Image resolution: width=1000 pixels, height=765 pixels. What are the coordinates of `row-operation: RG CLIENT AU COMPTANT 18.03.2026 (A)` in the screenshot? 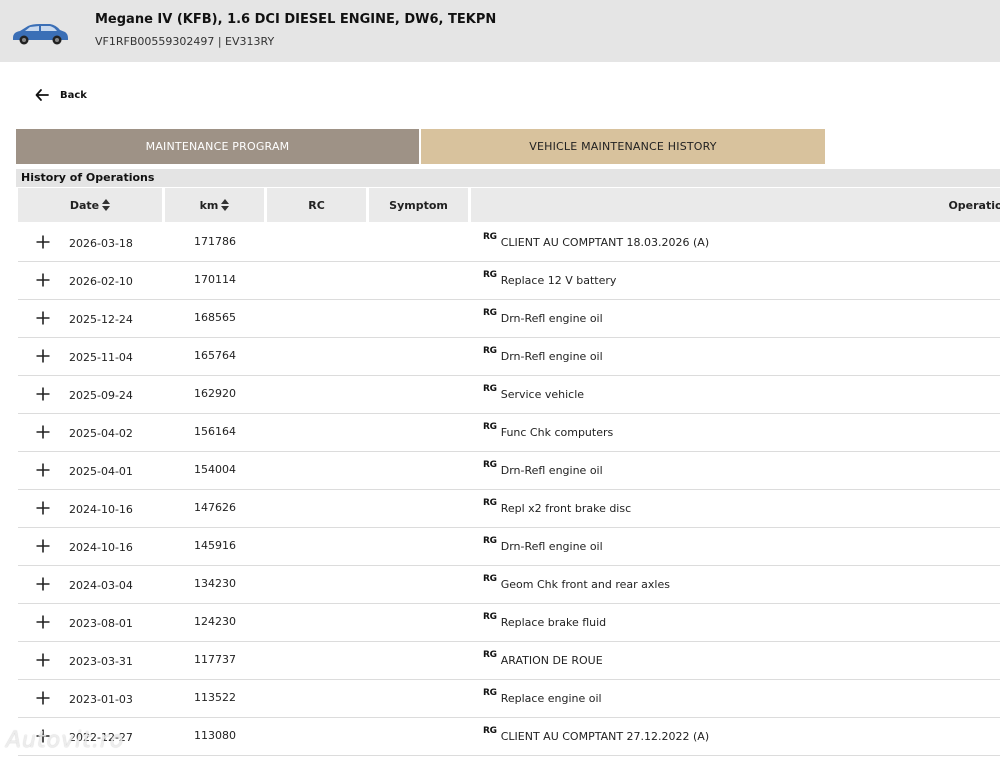 It's located at (596, 240).